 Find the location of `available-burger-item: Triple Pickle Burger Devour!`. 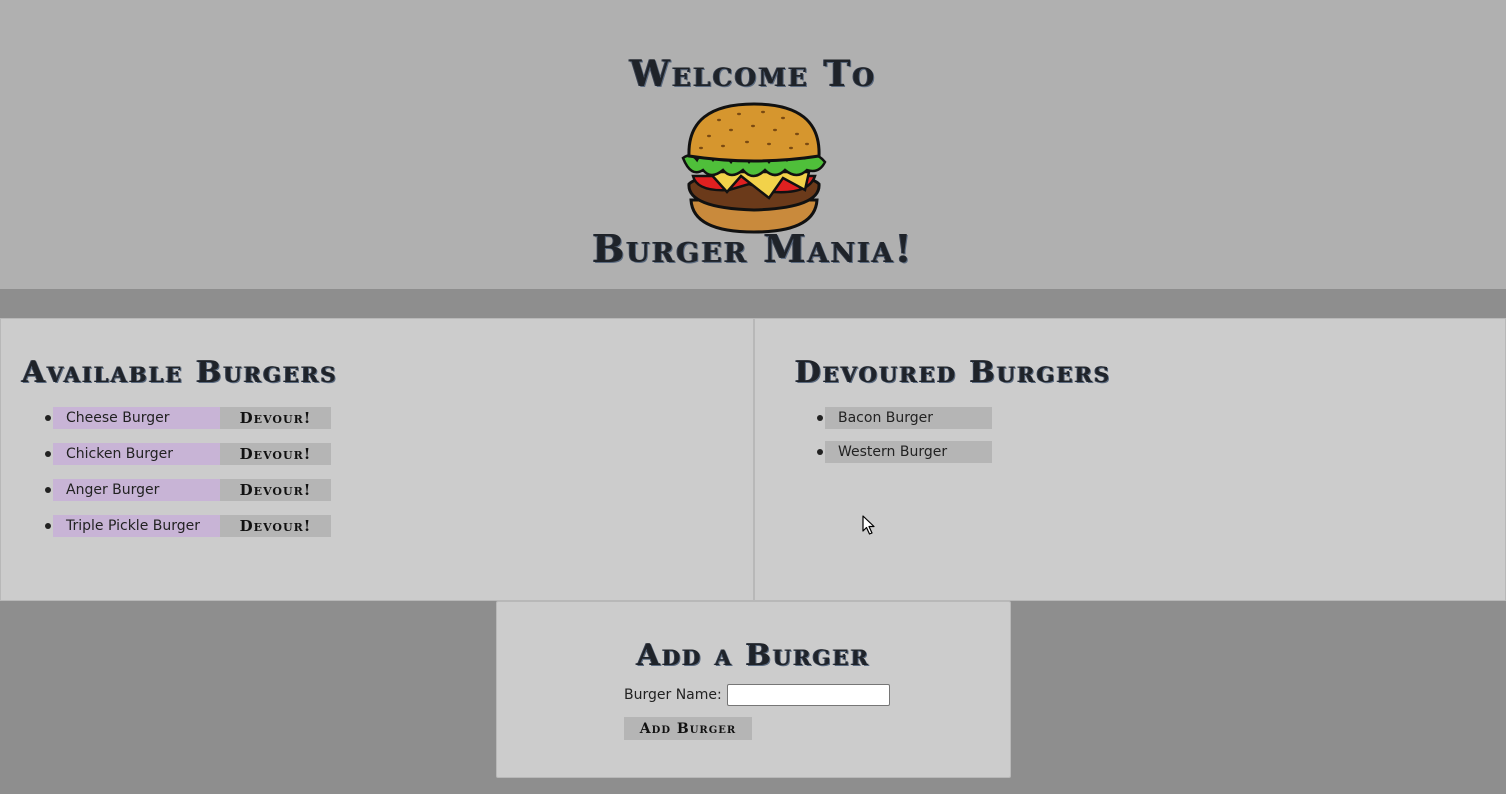

available-burger-item: Triple Pickle Burger Devour! is located at coordinates (188, 526).